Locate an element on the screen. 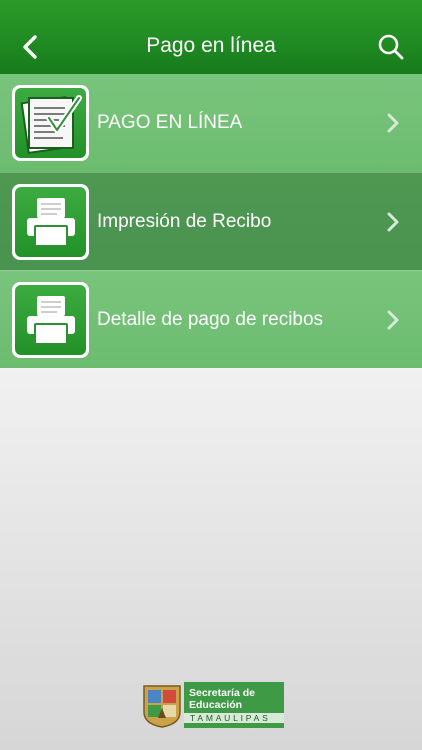 Image resolution: width=422 pixels, height=750 pixels. search-button is located at coordinates (391, 47).